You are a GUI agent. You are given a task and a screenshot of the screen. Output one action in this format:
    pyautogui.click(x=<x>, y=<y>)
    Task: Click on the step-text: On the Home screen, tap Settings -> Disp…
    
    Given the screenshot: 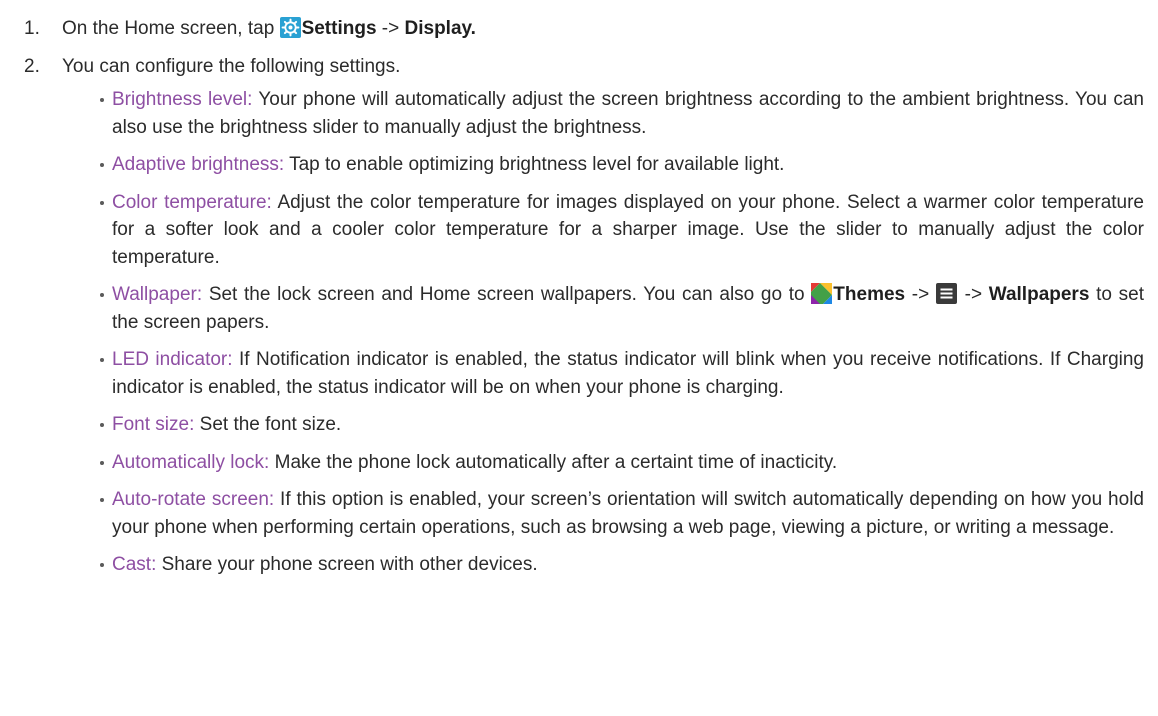 What is the action you would take?
    pyautogui.click(x=603, y=29)
    